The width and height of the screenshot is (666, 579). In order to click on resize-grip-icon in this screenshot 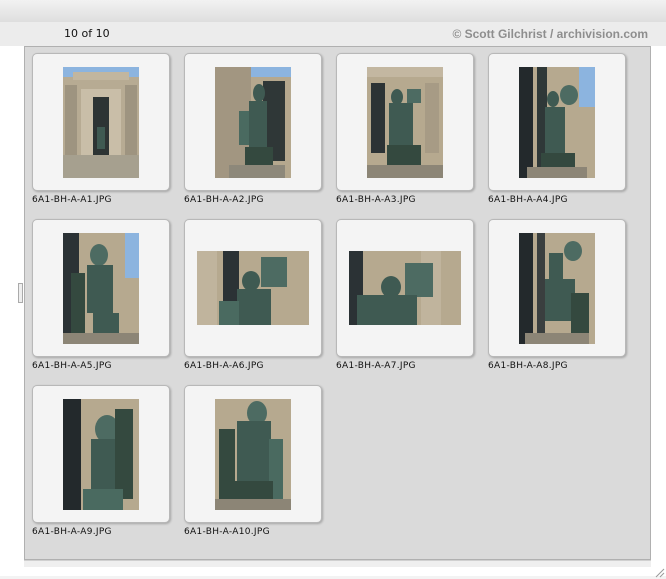, I will do `click(659, 572)`.